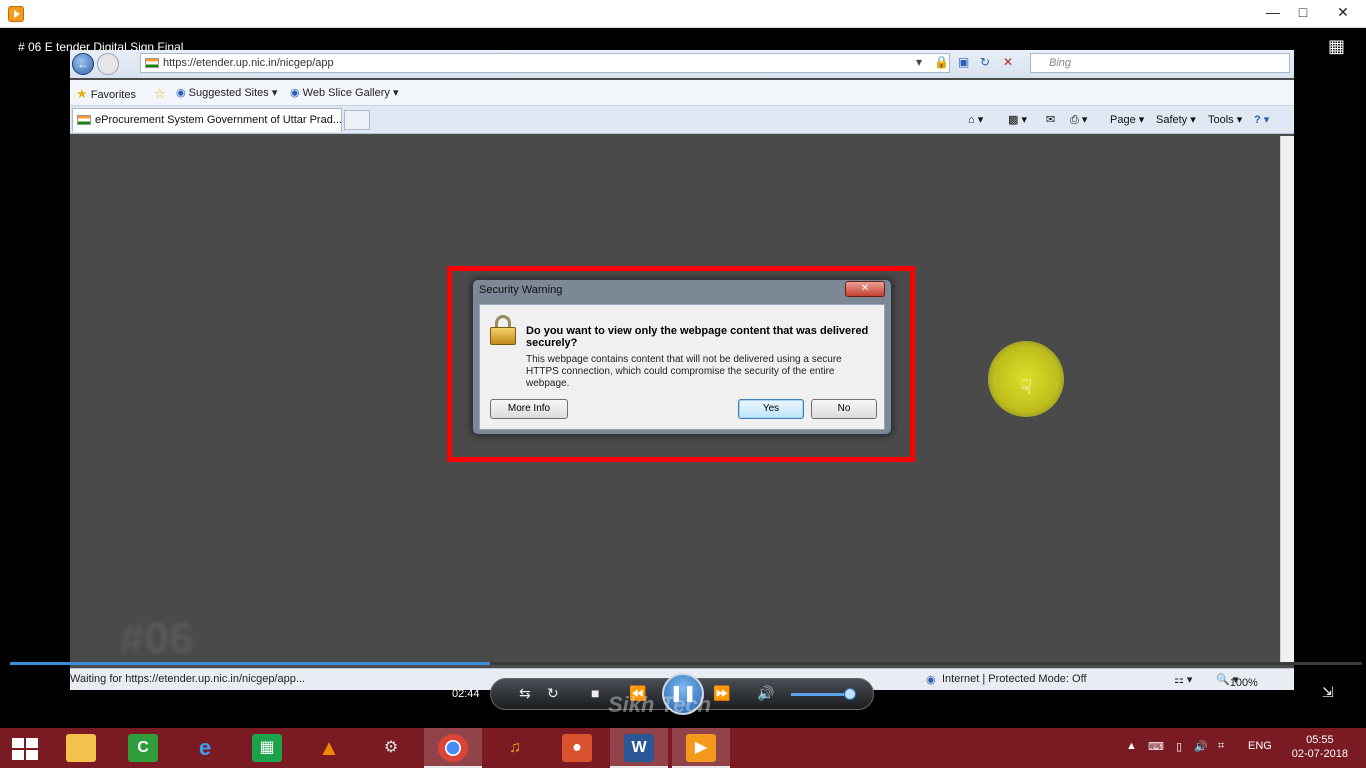 The image size is (1366, 768). Describe the element at coordinates (1336, 46) in the screenshot. I see `playlist-icon: ▦` at that location.